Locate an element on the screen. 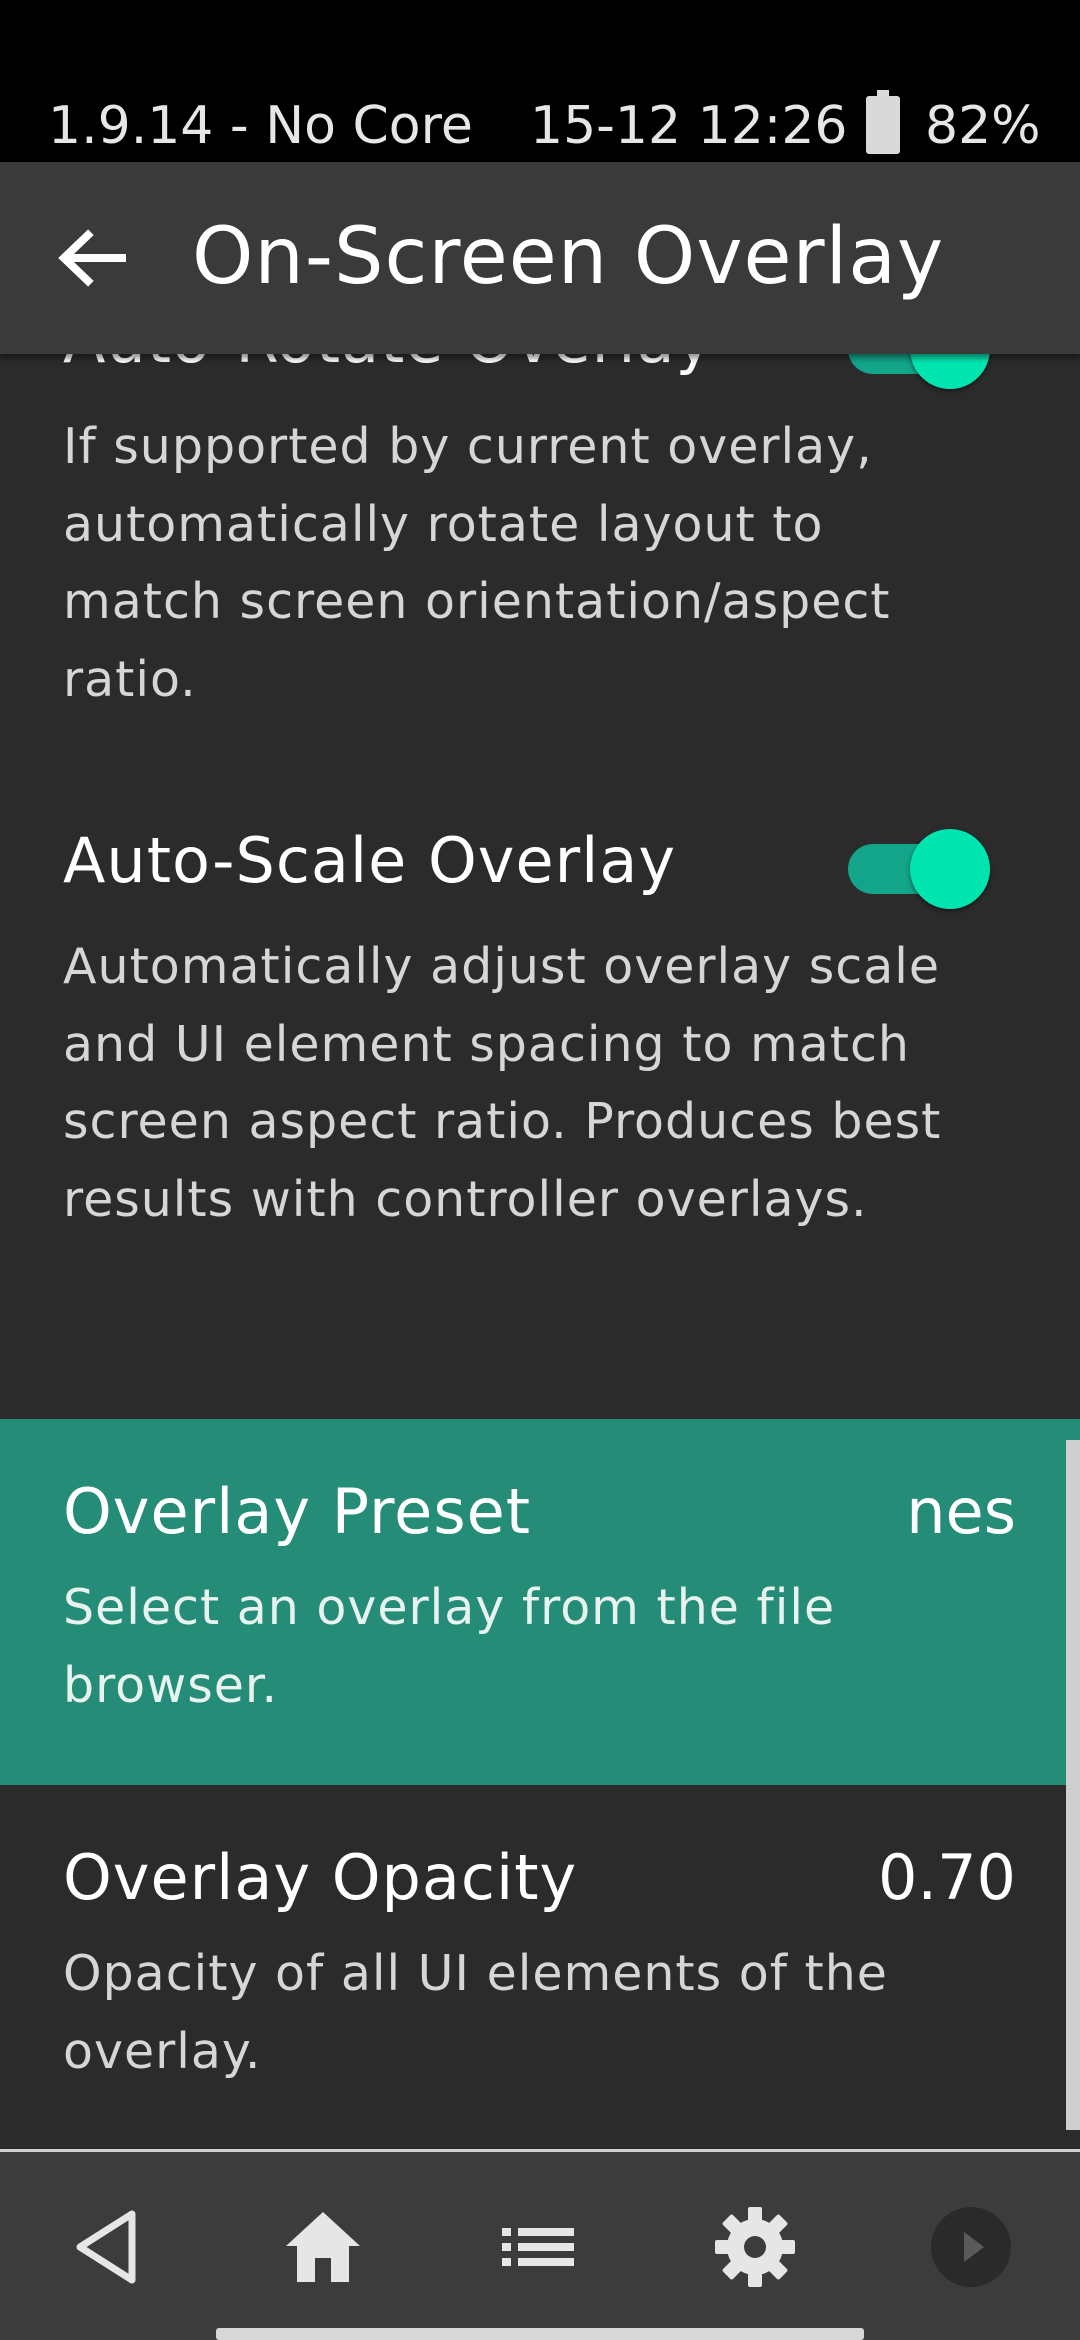 The width and height of the screenshot is (1080, 2340). back-button is located at coordinates (92, 258).